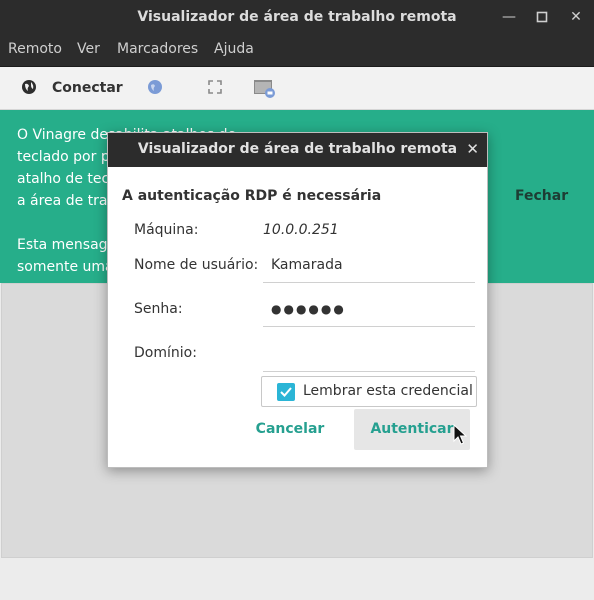 This screenshot has height=600, width=594. Describe the element at coordinates (165, 353) in the screenshot. I see `domain-label: Domínio:` at that location.